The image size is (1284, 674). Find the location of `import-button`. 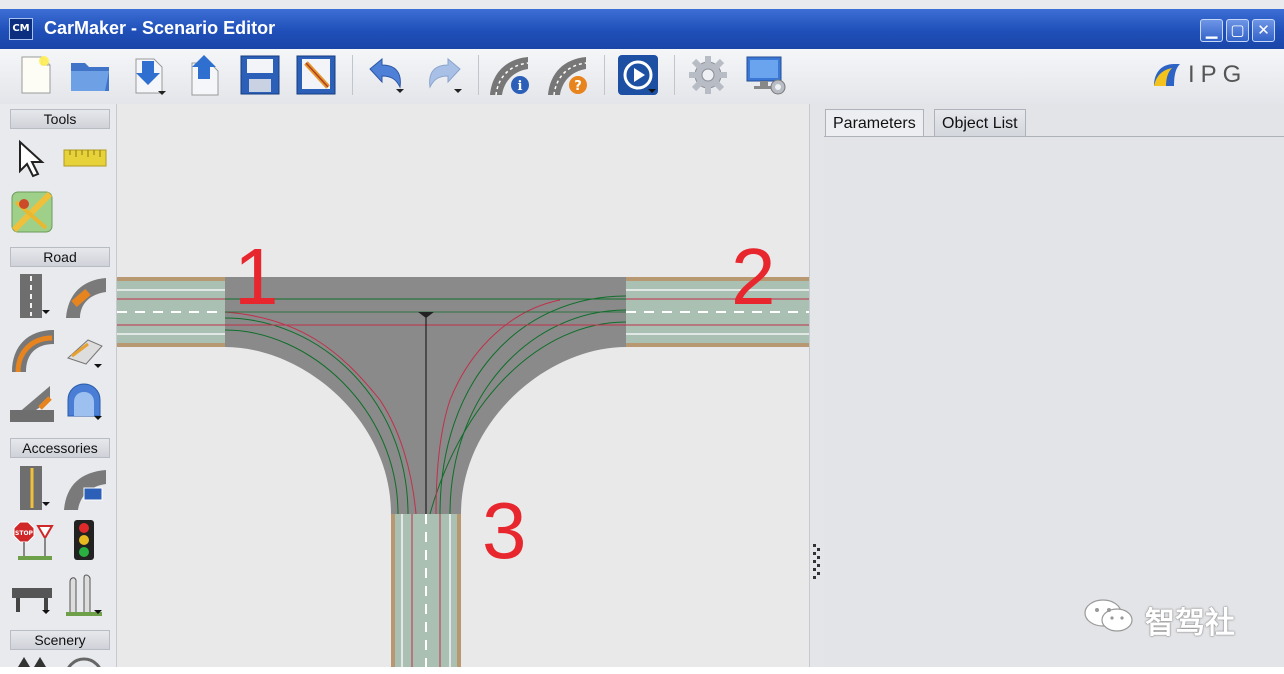

import-button is located at coordinates (148, 75).